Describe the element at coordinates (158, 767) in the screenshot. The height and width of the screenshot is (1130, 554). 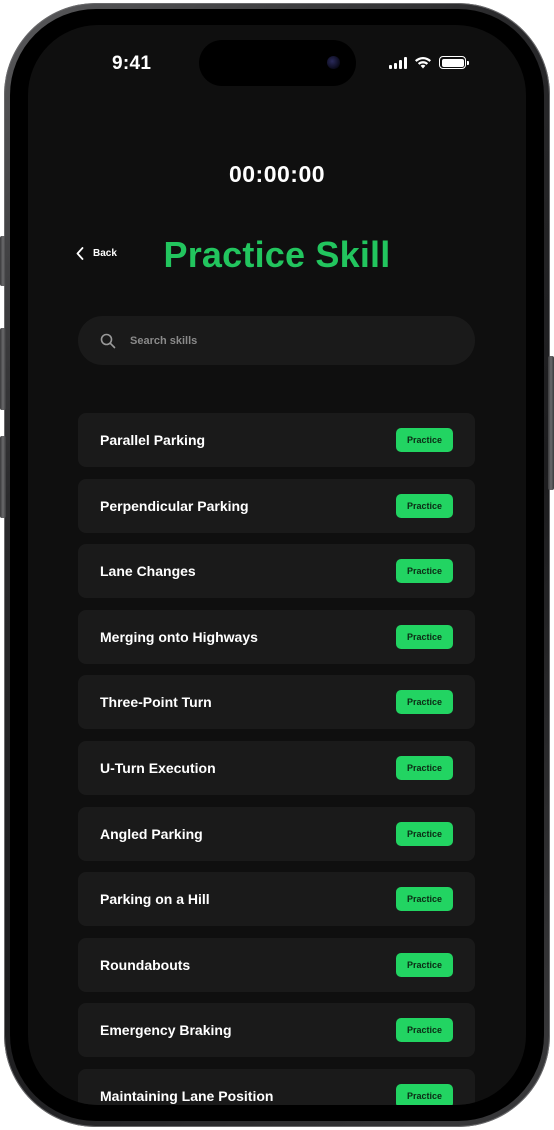
I see `skill-name: U-Turn Execution` at that location.